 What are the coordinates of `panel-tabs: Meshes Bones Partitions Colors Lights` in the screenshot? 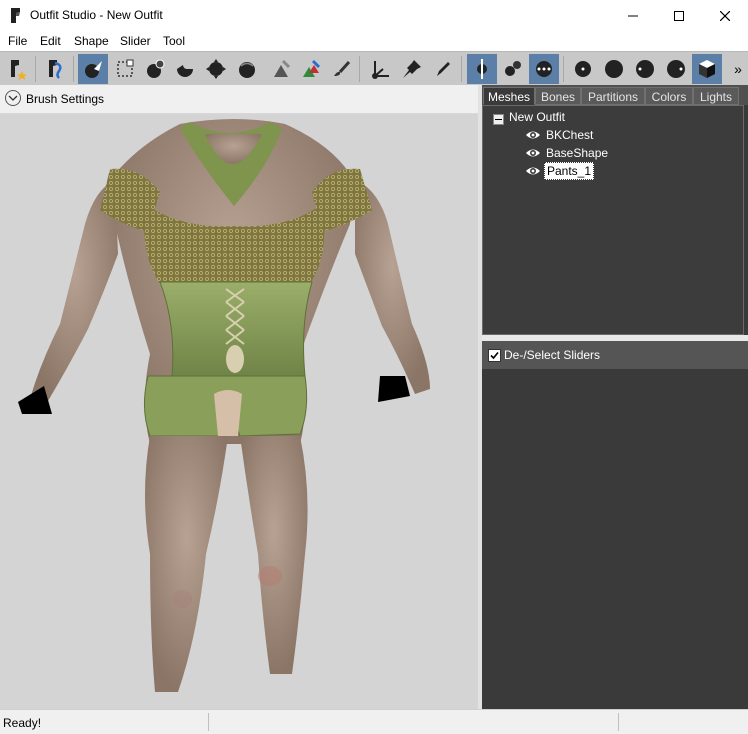 It's located at (615, 95).